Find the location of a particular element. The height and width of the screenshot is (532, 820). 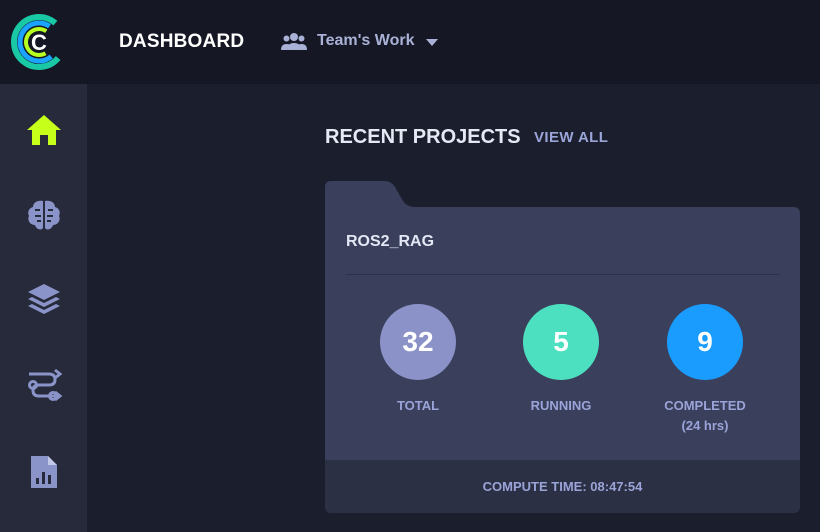

sidebar-item-layers is located at coordinates (43, 300).